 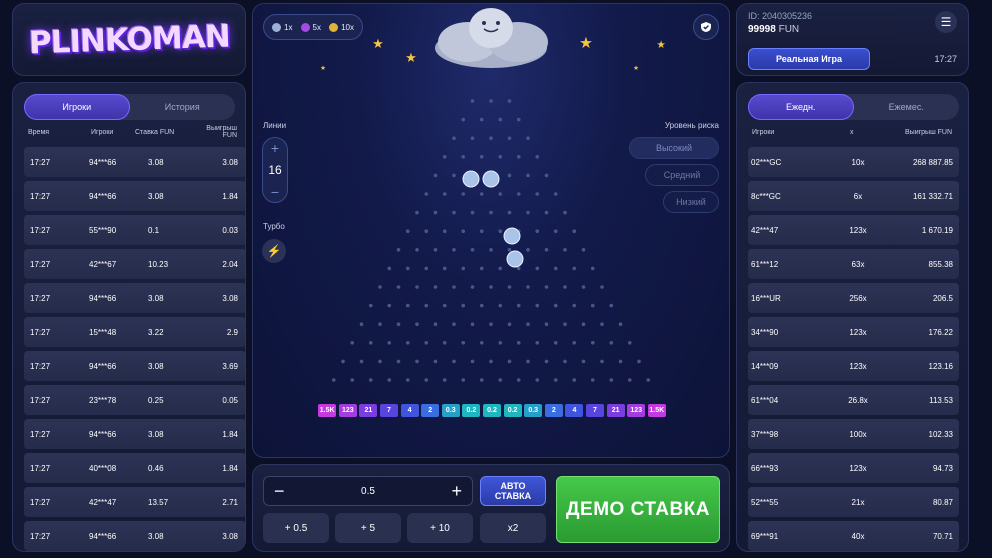 I want to click on live-bets-tabs: Игроки История, so click(x=129, y=107).